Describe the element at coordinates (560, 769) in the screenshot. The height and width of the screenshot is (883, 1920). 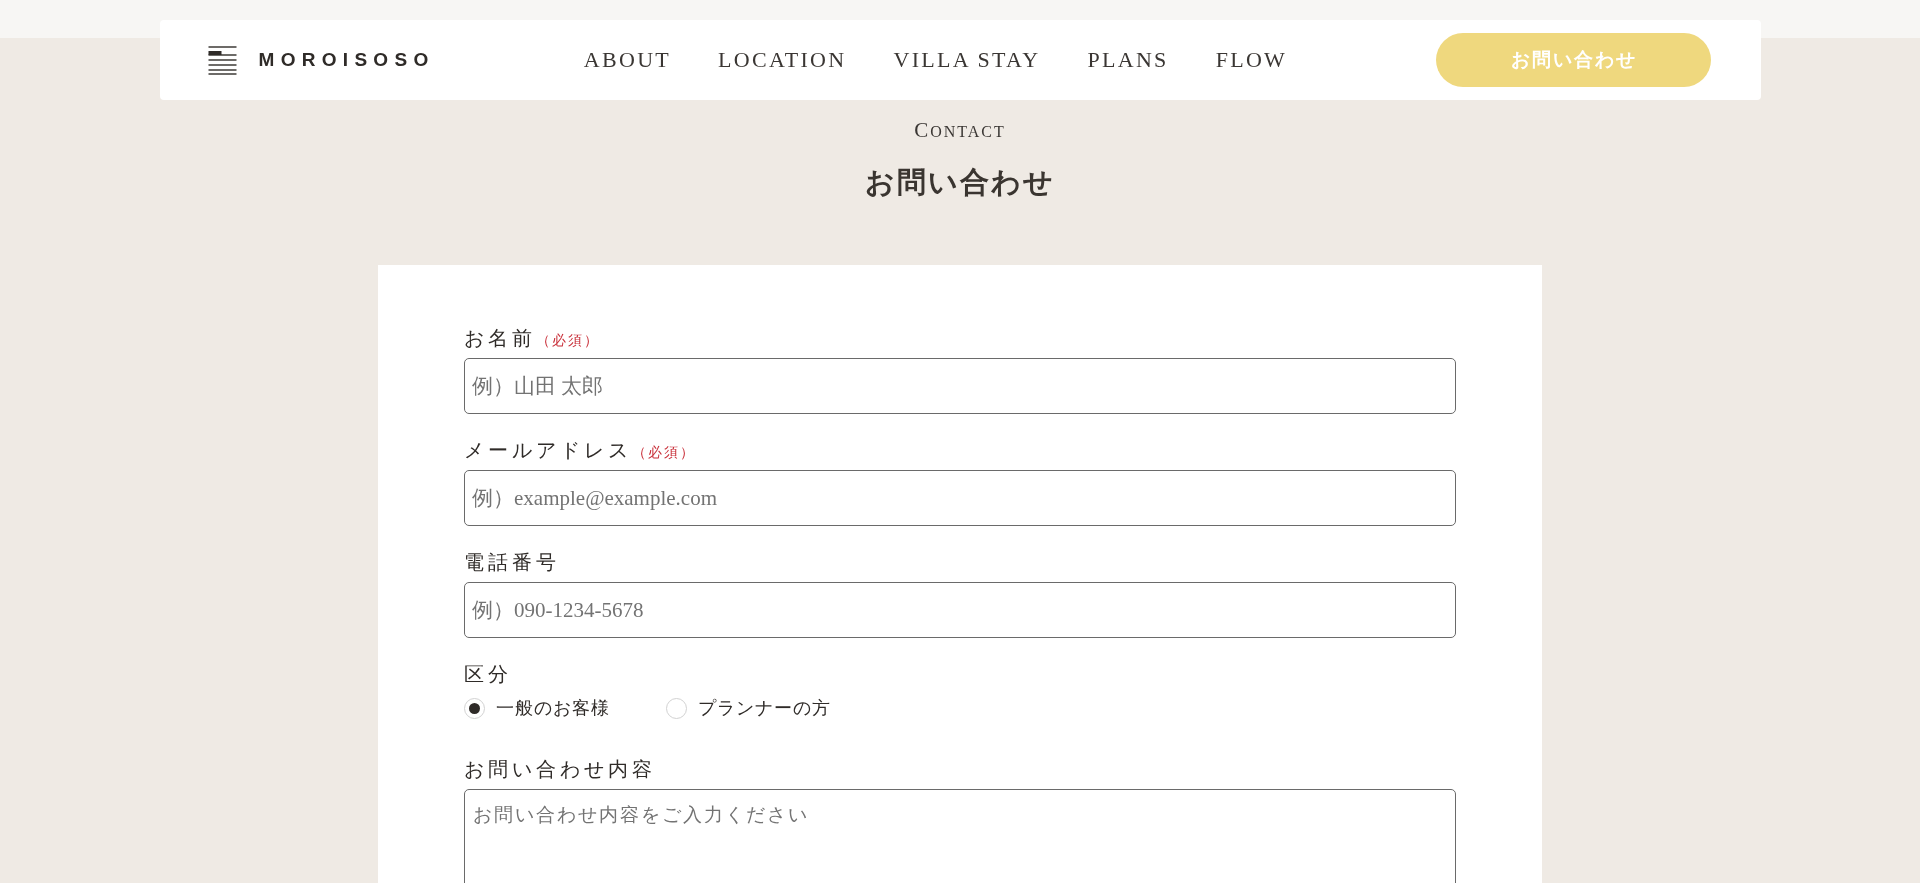
I see `field-label: お問い合わせ内容` at that location.